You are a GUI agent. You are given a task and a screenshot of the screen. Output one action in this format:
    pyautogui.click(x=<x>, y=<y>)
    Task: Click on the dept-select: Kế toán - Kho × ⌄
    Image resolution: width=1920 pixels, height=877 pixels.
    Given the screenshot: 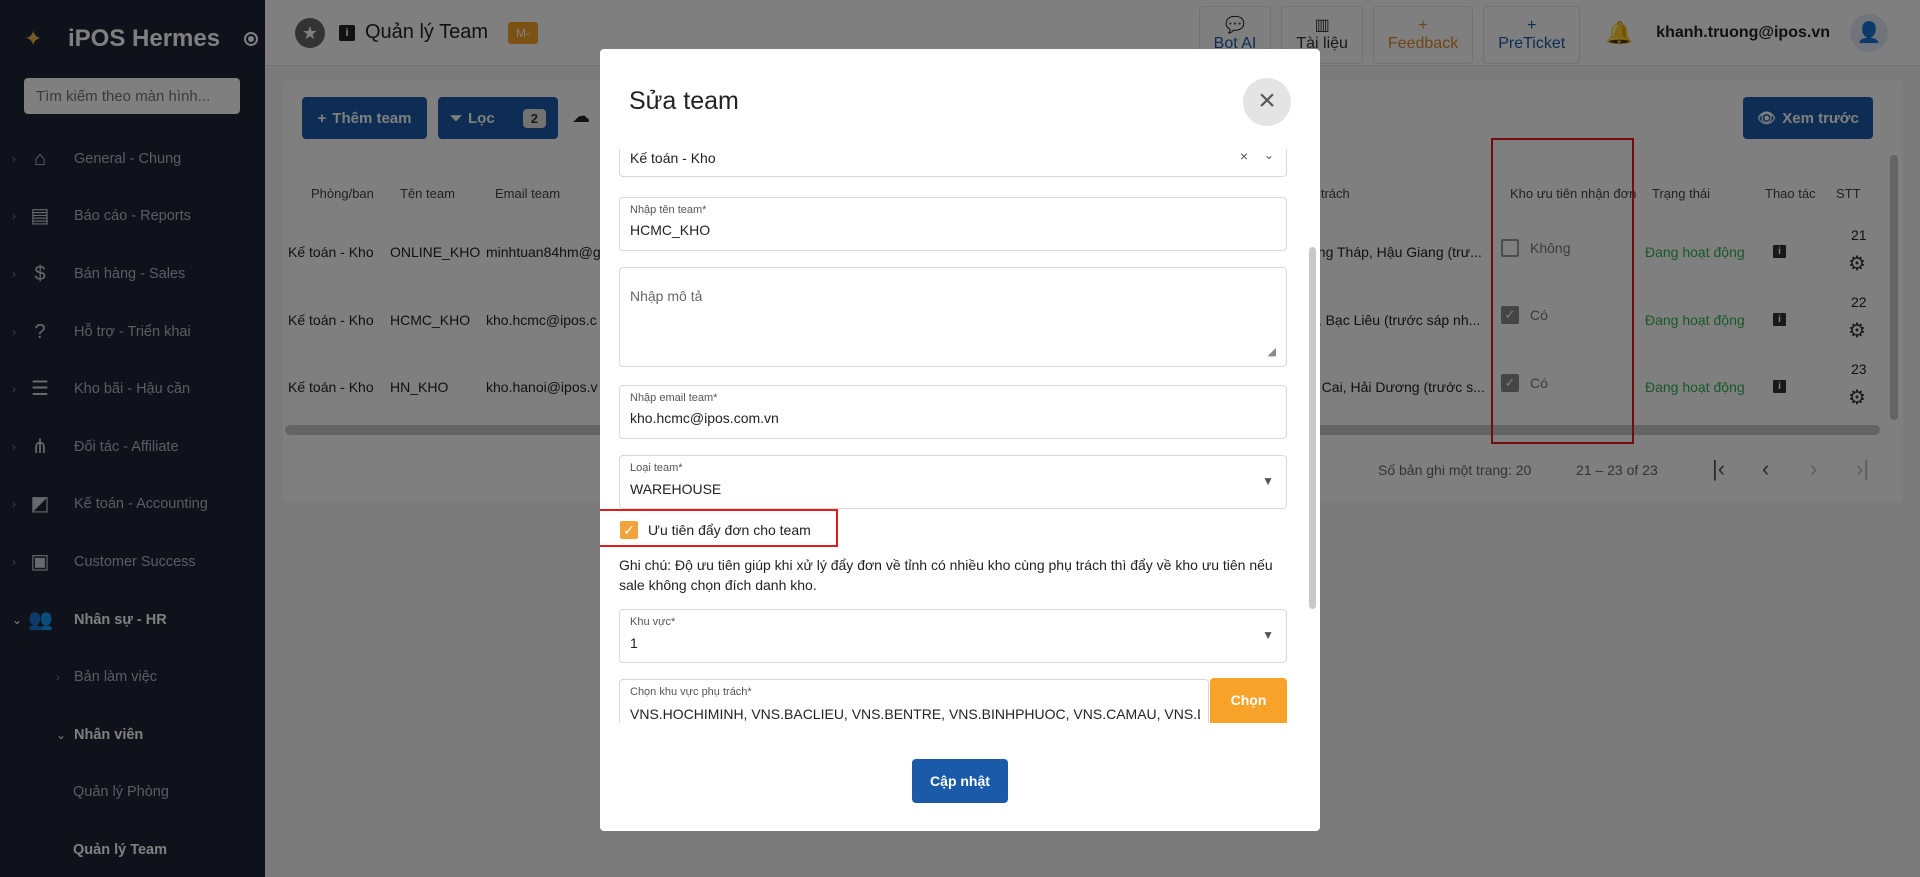 What is the action you would take?
    pyautogui.click(x=953, y=163)
    